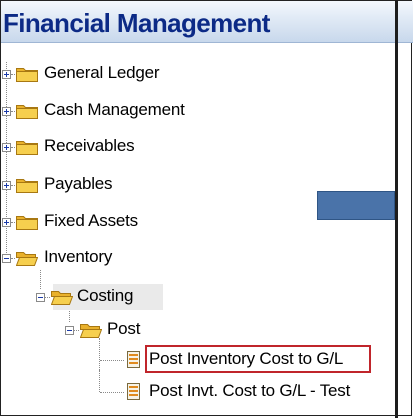 This screenshot has width=414, height=419. Describe the element at coordinates (396, 209) in the screenshot. I see `pane-splitter` at that location.